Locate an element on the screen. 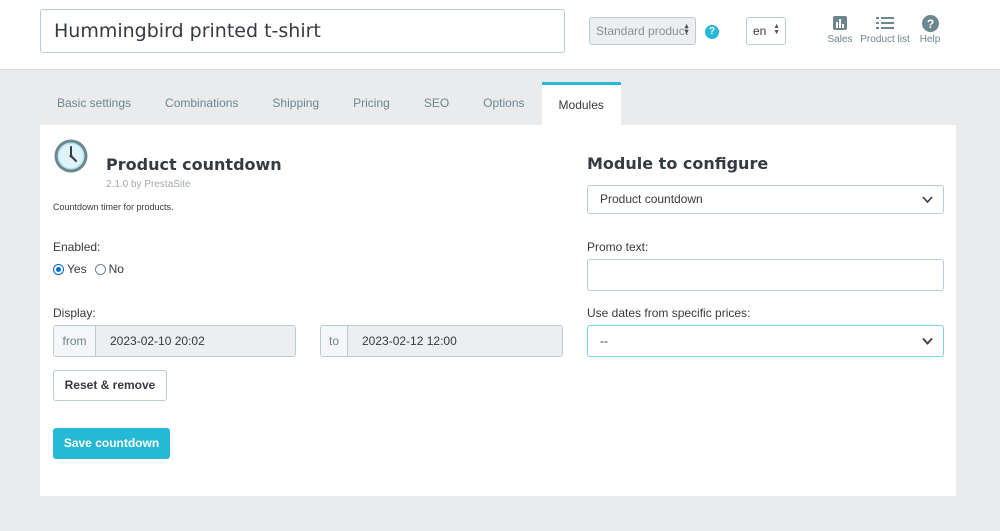 This screenshot has height=531, width=1000. enabled-yes-label: Yes is located at coordinates (77, 269).